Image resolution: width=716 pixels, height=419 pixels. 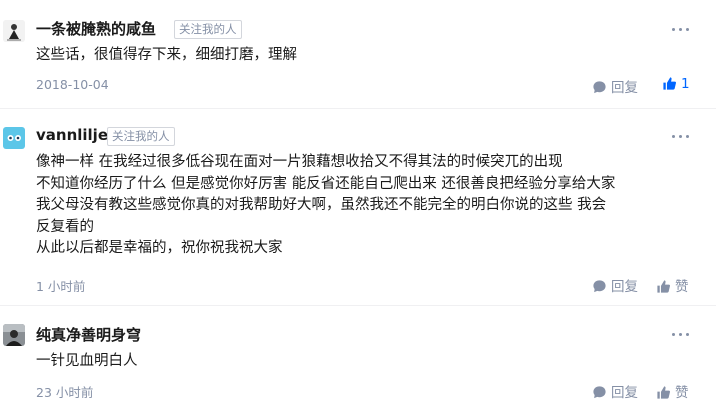 I want to click on thumbs-up-icon, so click(x=664, y=392).